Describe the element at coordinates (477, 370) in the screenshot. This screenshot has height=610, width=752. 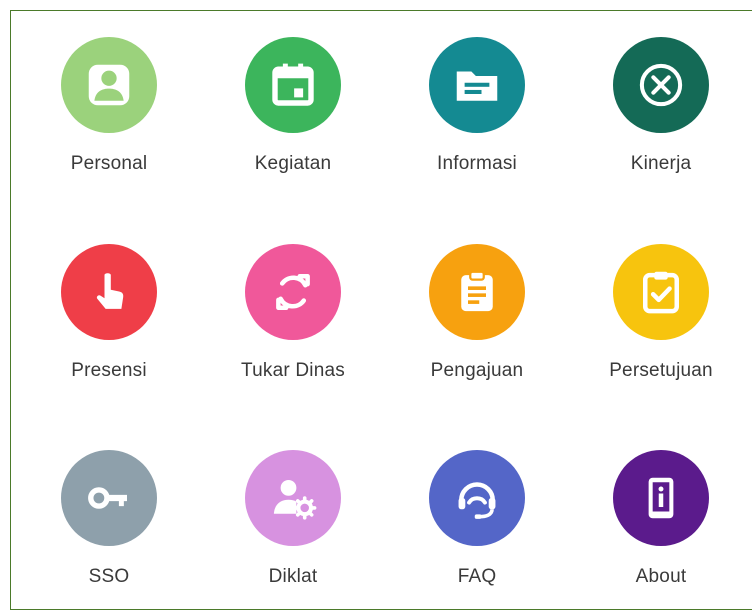
I see `menu-item-label: Pengajuan` at that location.